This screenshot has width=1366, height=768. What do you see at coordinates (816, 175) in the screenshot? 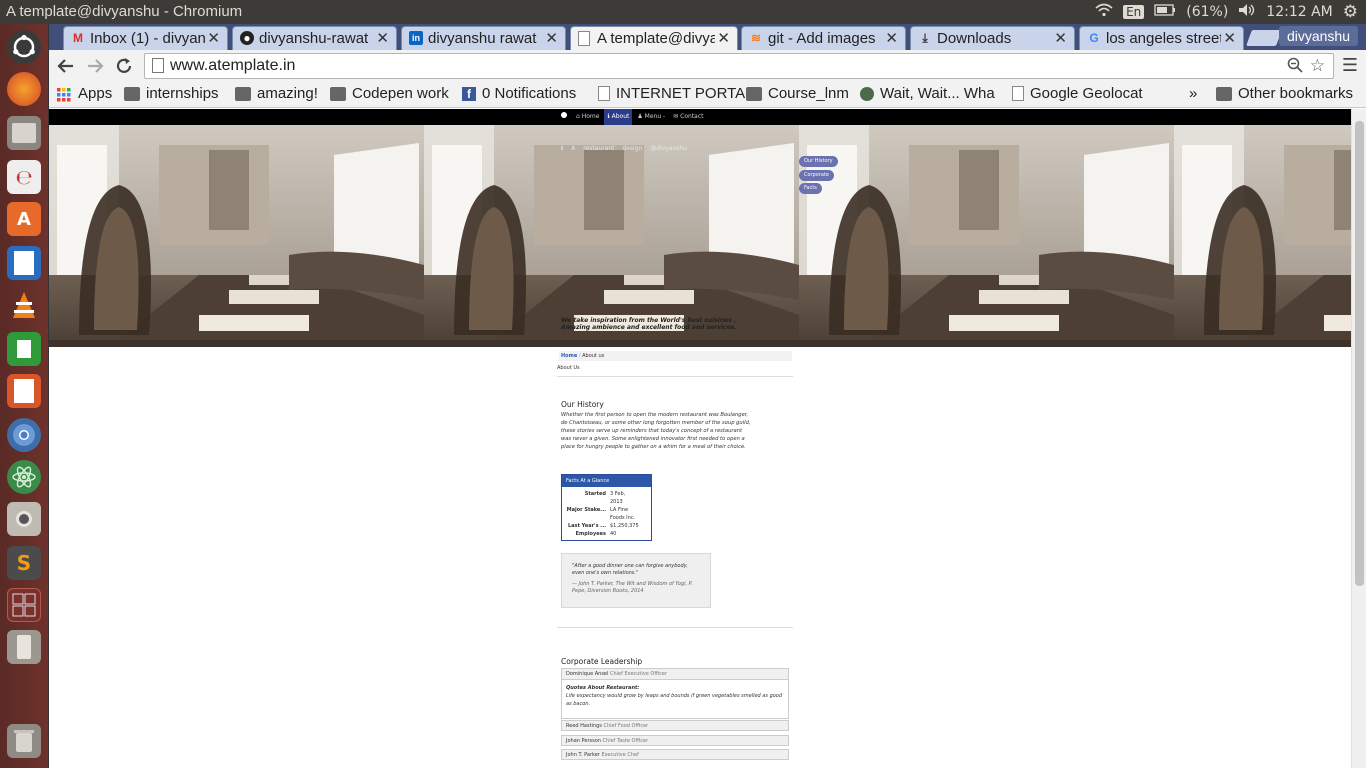
I see `side-link-corporate: Corporate` at bounding box center [816, 175].